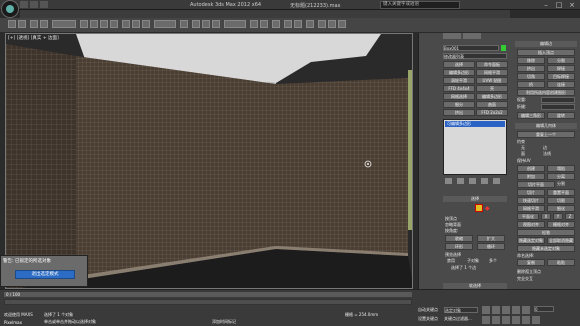 The height and width of the screenshot is (326, 580). What do you see at coordinates (561, 192) in the screenshot?
I see `reset-plane-button: 重置平面` at bounding box center [561, 192].